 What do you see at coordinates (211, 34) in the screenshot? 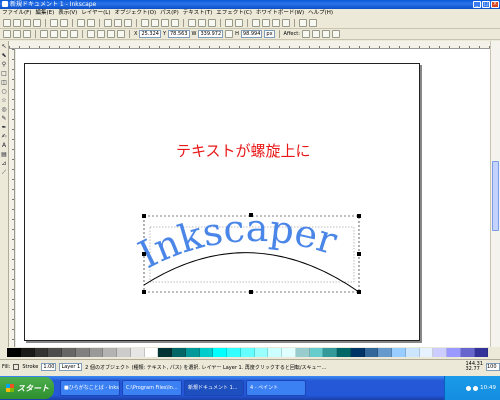
I see `width-field: 339.972` at bounding box center [211, 34].